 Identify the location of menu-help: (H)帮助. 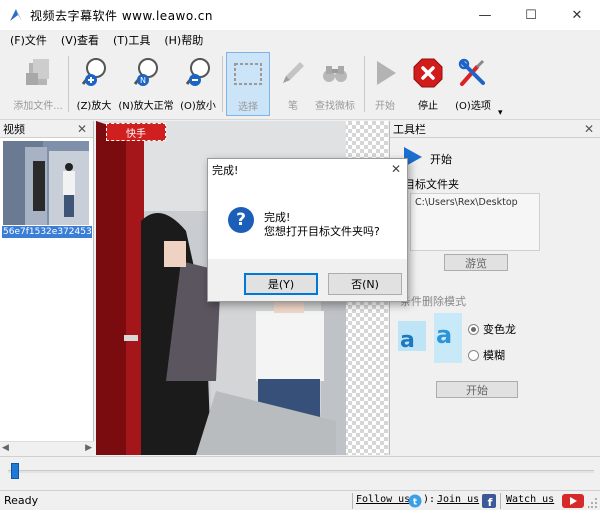
(183, 40).